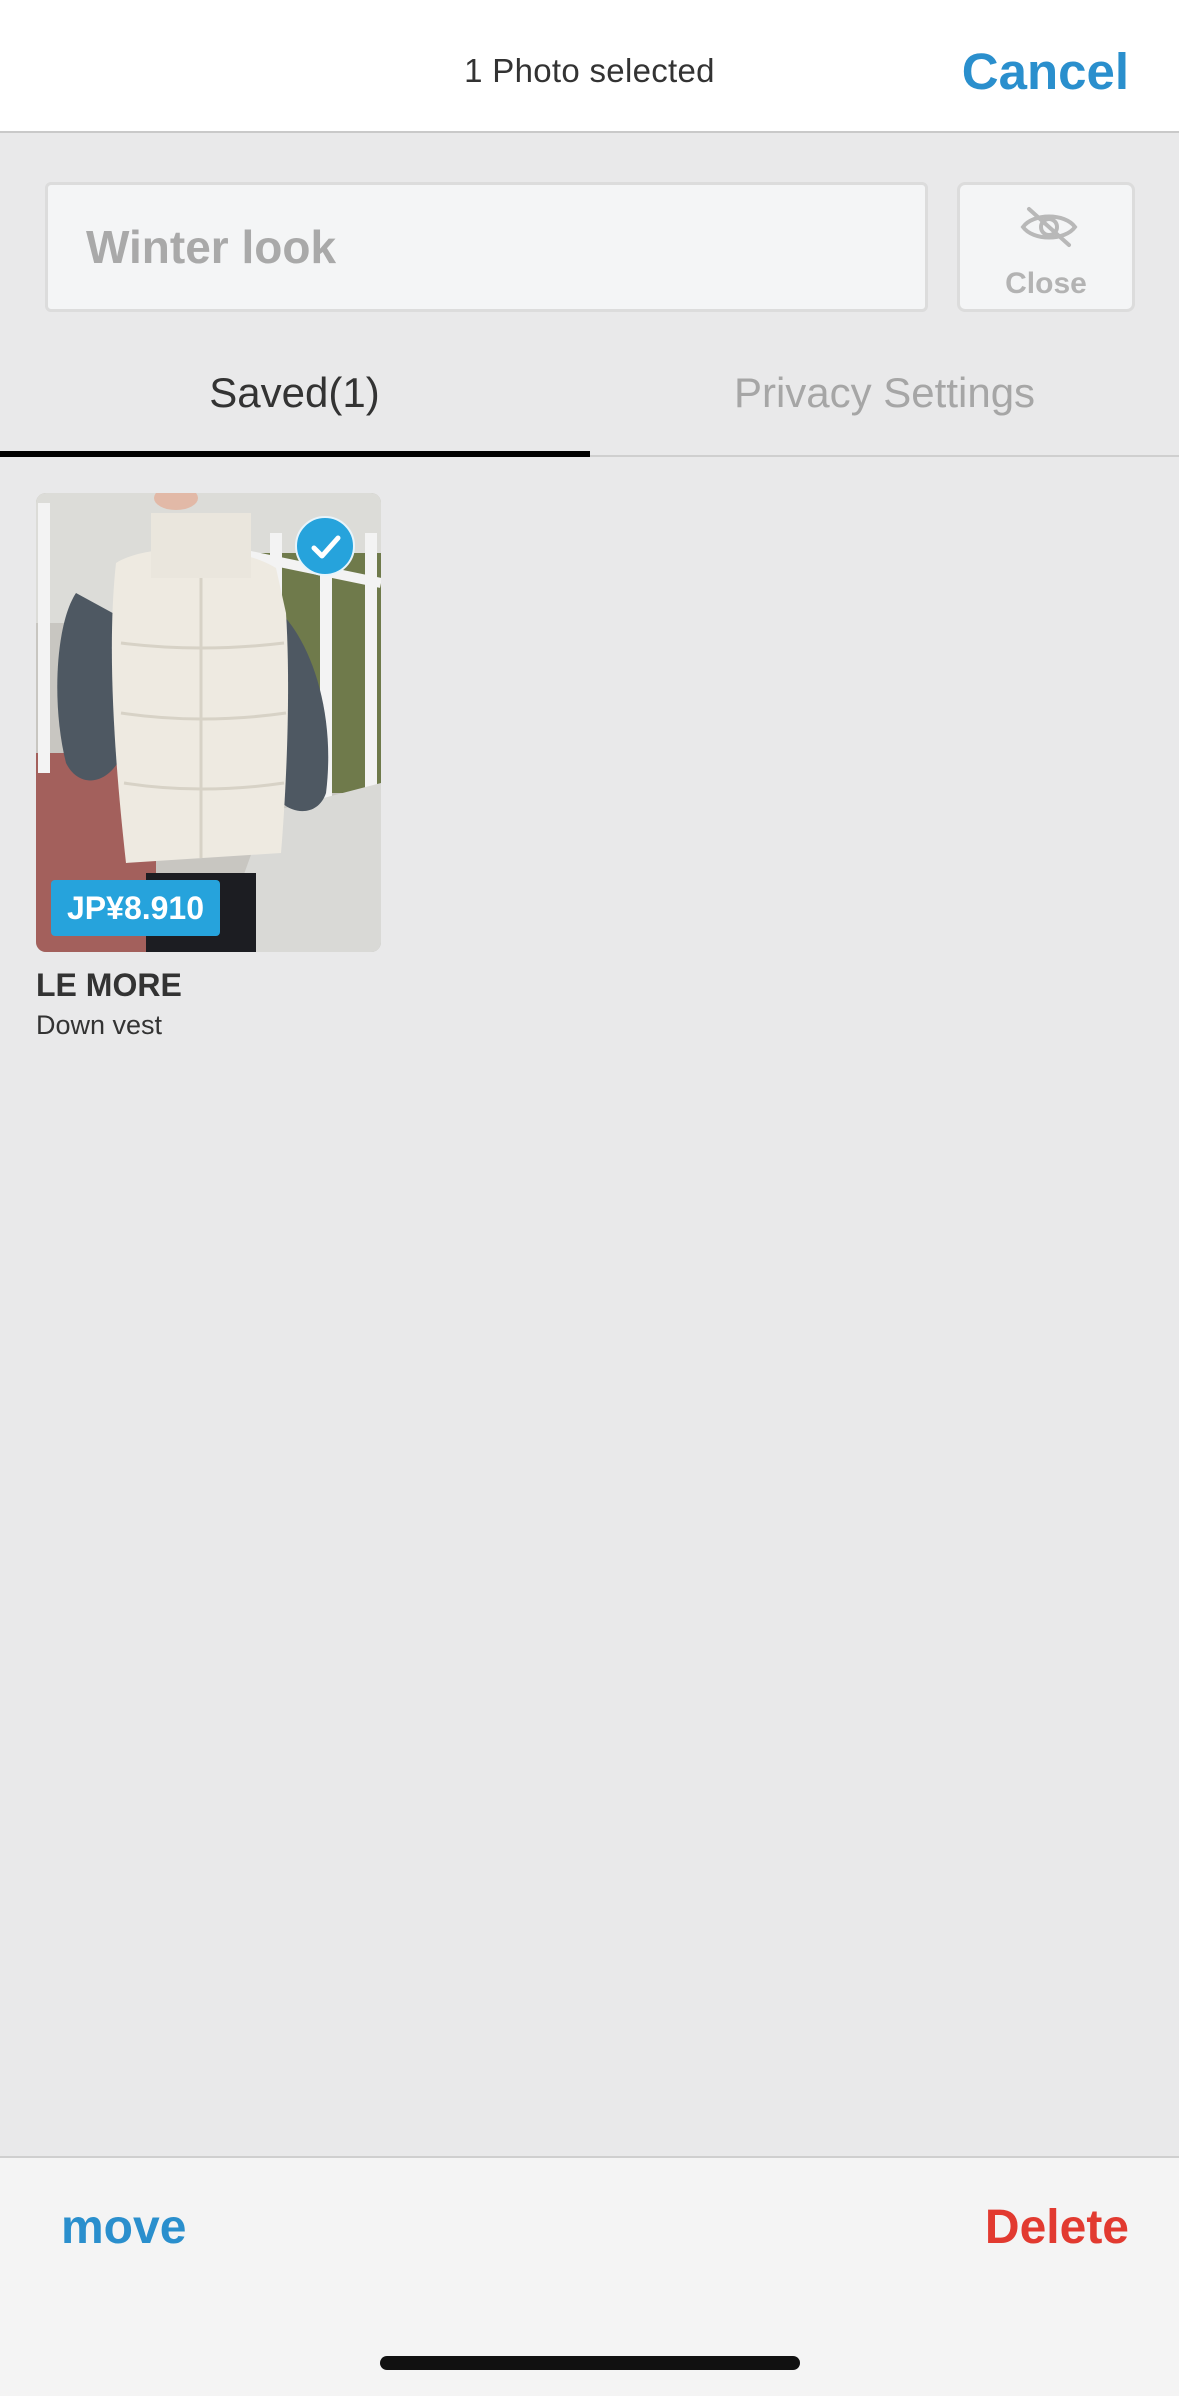 This screenshot has width=1179, height=2396. I want to click on top-bar: 1 Photo selected Cancel, so click(589, 66).